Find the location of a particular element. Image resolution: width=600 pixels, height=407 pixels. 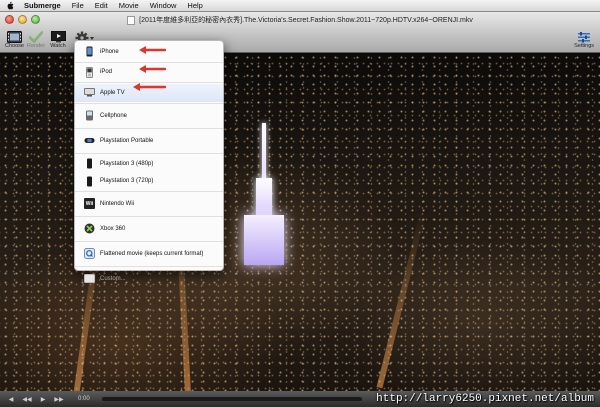

appletv-icon is located at coordinates (89, 92).